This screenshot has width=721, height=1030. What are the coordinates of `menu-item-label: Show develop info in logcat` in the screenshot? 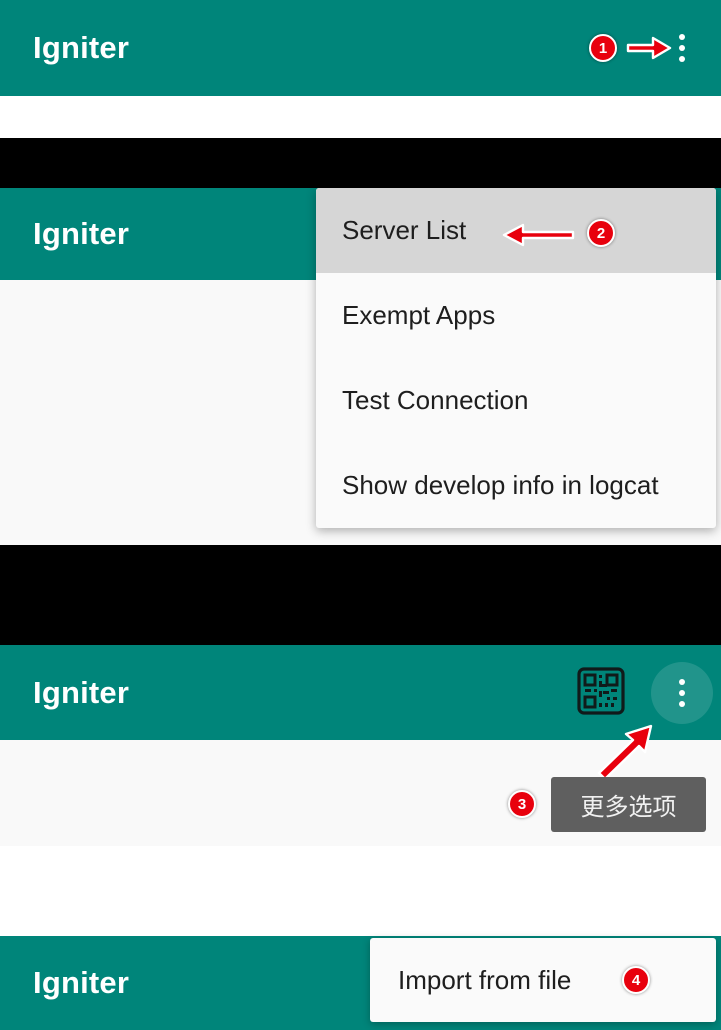 It's located at (500, 485).